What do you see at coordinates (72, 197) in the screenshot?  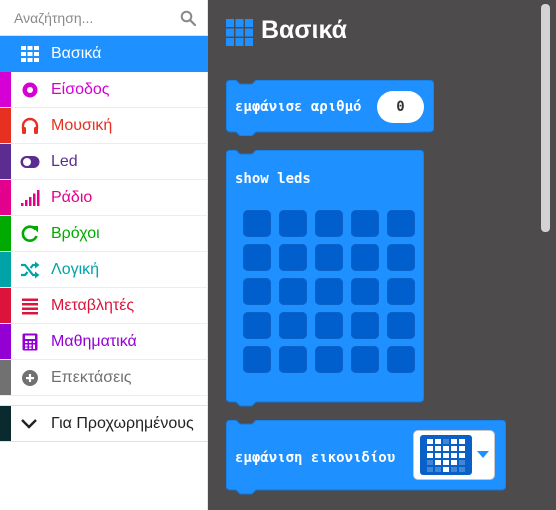 I see `category-label: Ράδιο` at bounding box center [72, 197].